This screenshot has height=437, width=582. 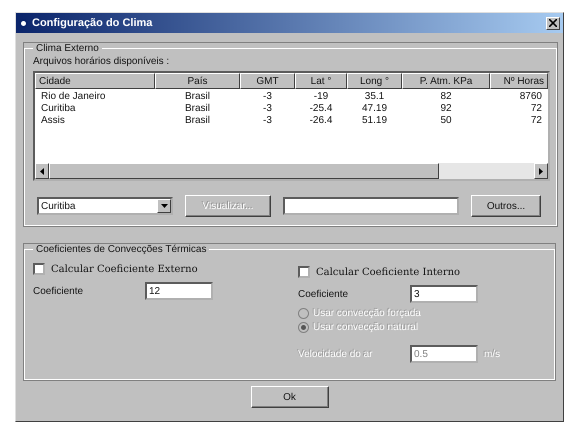 What do you see at coordinates (446, 121) in the screenshot?
I see `table-cell-text: 50` at bounding box center [446, 121].